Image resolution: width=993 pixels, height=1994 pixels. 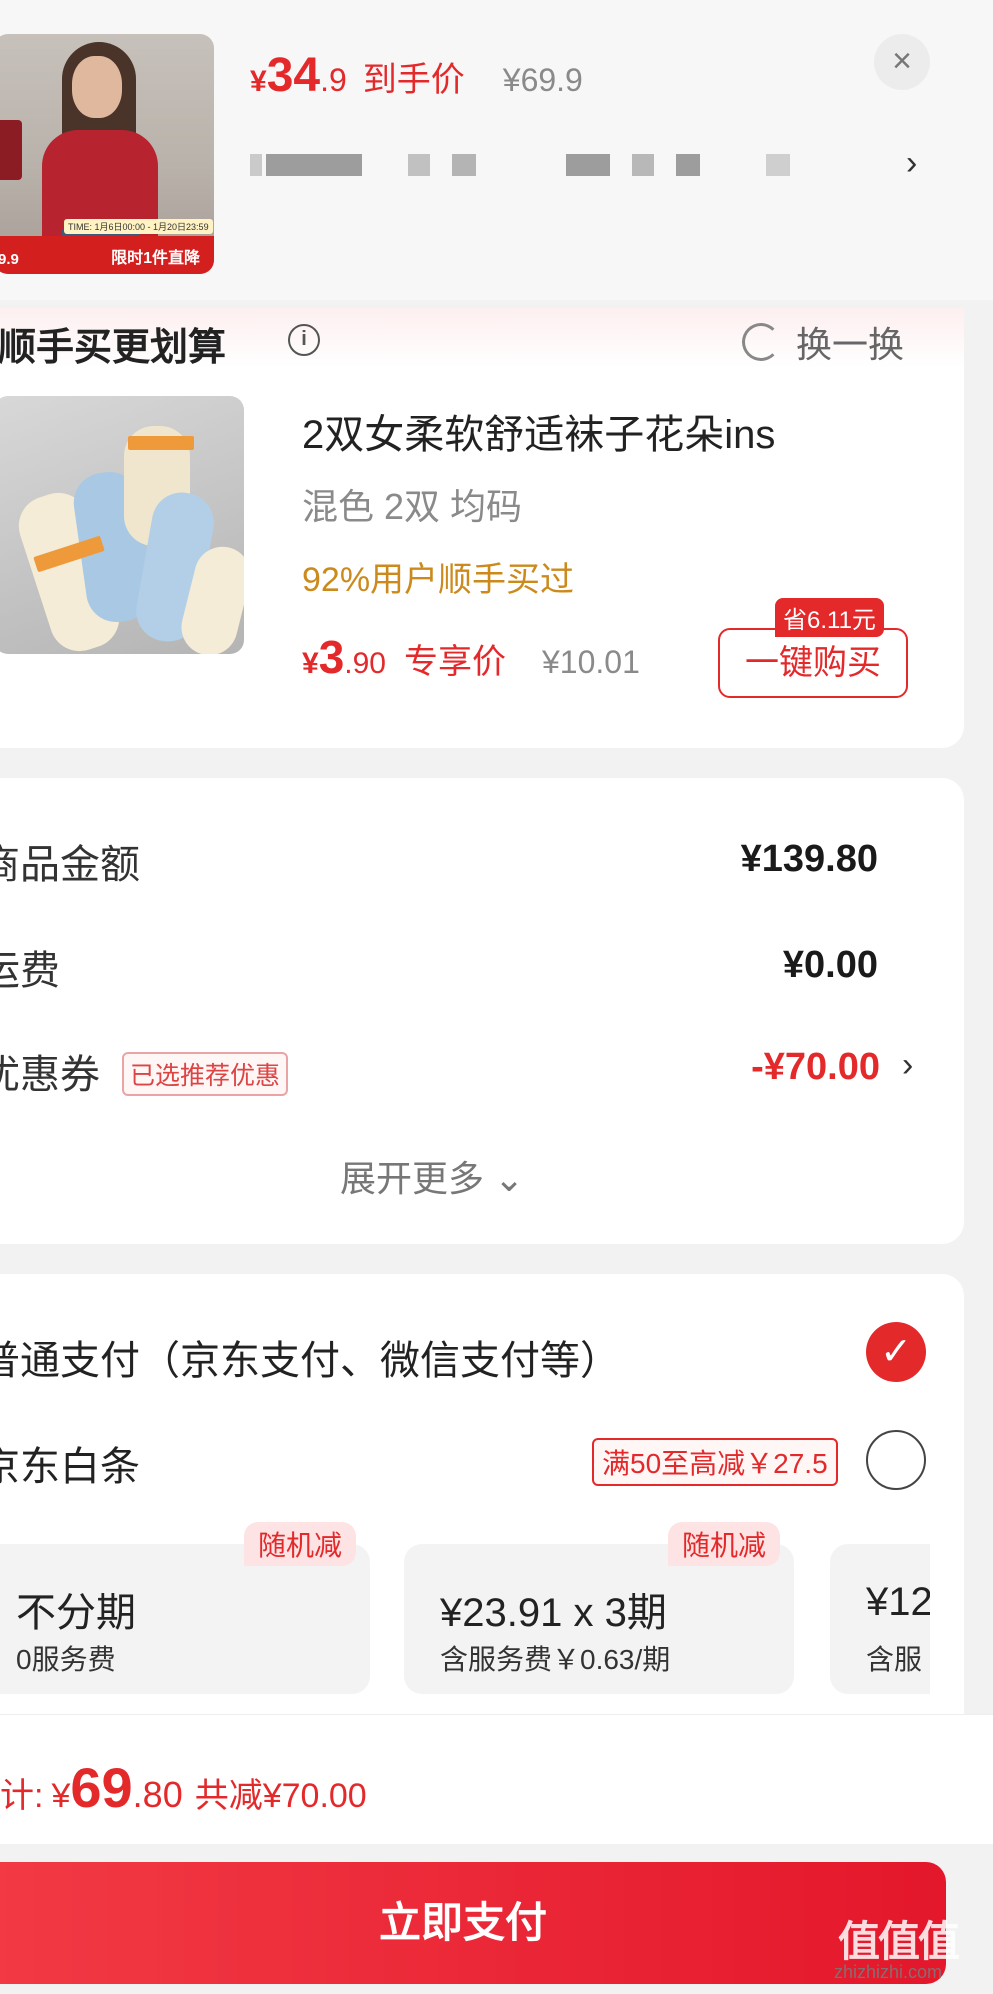 What do you see at coordinates (70, 1463) in the screenshot?
I see `baitiao-payment-option: 京东白条` at bounding box center [70, 1463].